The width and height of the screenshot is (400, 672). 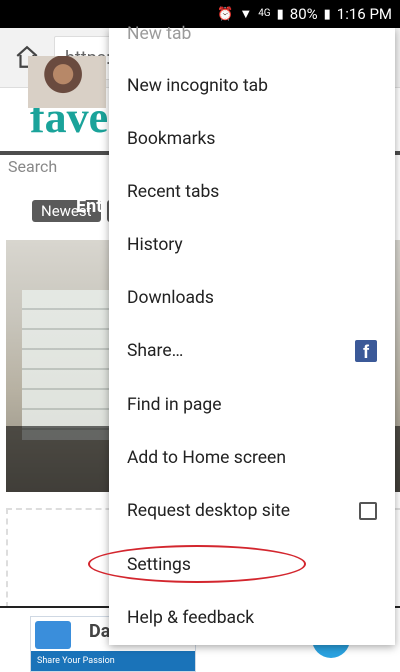 What do you see at coordinates (280, 14) in the screenshot?
I see `signal-icon: ▮` at bounding box center [280, 14].